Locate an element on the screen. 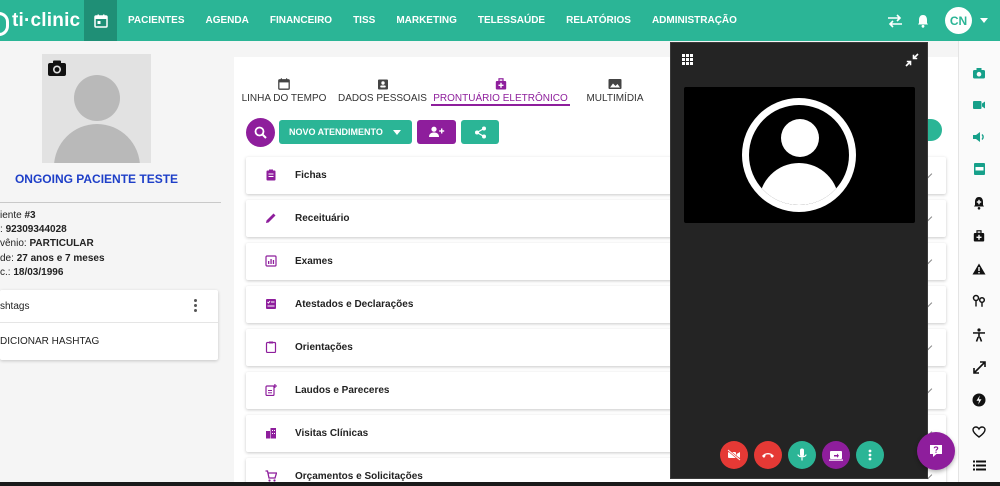  tab-label: LINHA DO TEMPO is located at coordinates (284, 98).